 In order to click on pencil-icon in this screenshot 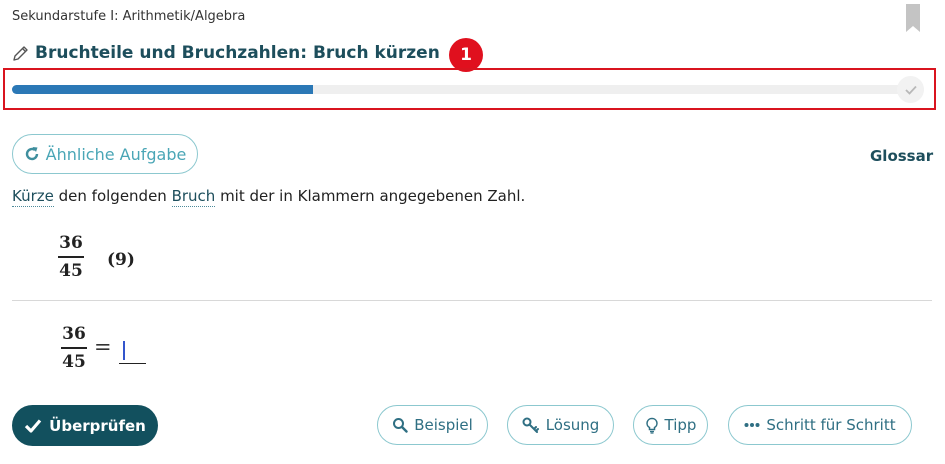, I will do `click(20, 53)`.